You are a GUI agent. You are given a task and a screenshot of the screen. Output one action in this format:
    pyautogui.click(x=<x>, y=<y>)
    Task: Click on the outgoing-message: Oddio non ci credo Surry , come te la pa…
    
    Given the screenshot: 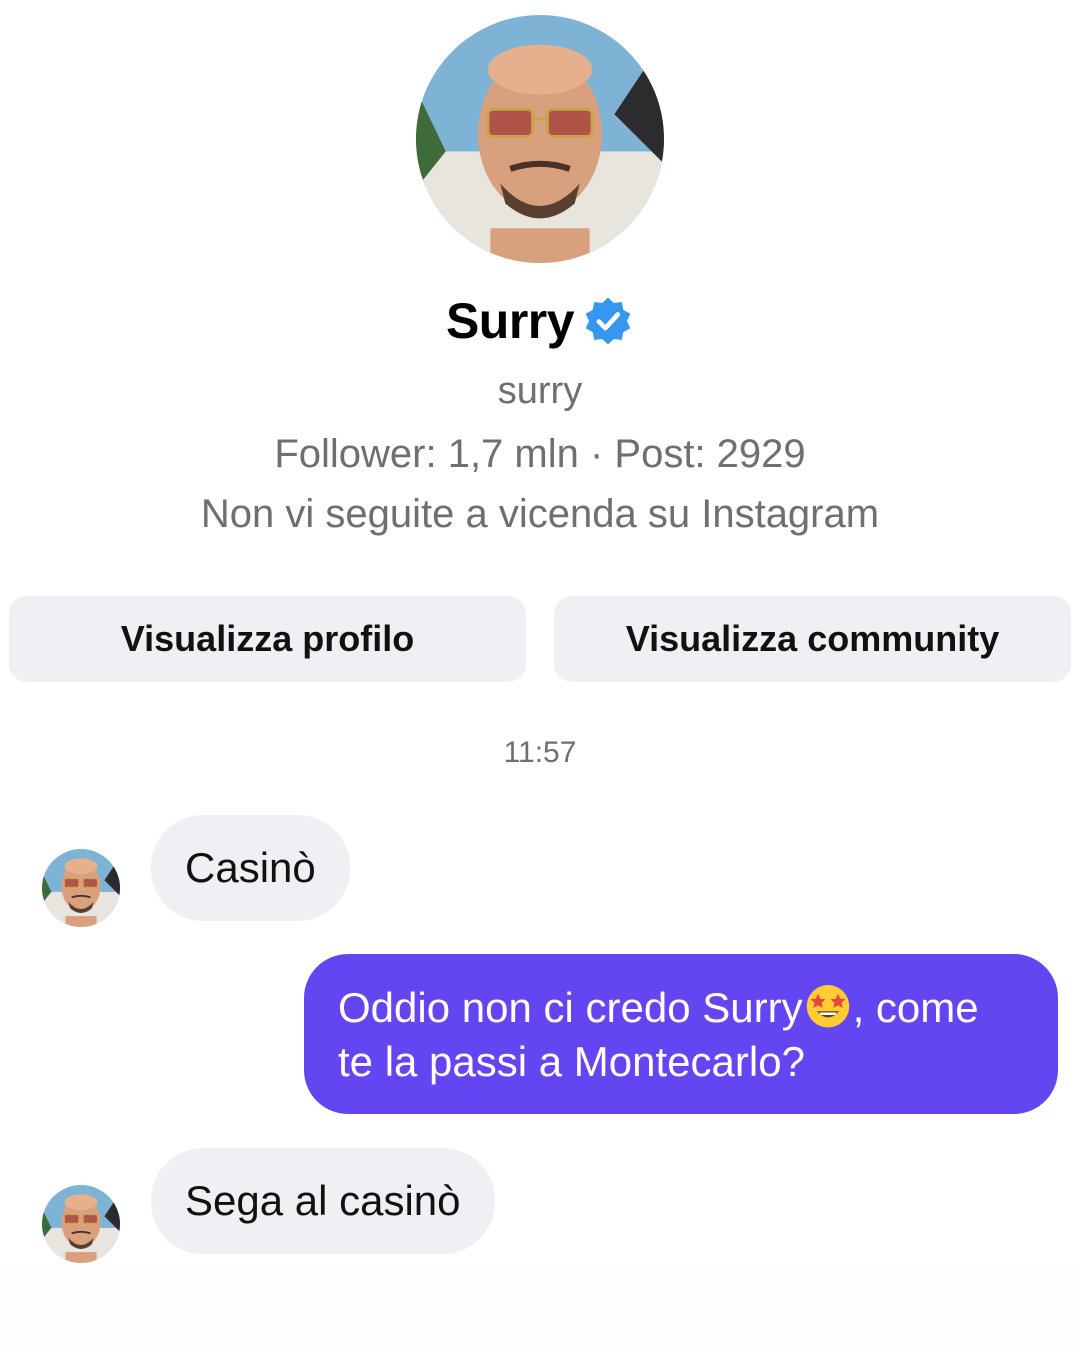 What is the action you would take?
    pyautogui.click(x=681, y=1034)
    